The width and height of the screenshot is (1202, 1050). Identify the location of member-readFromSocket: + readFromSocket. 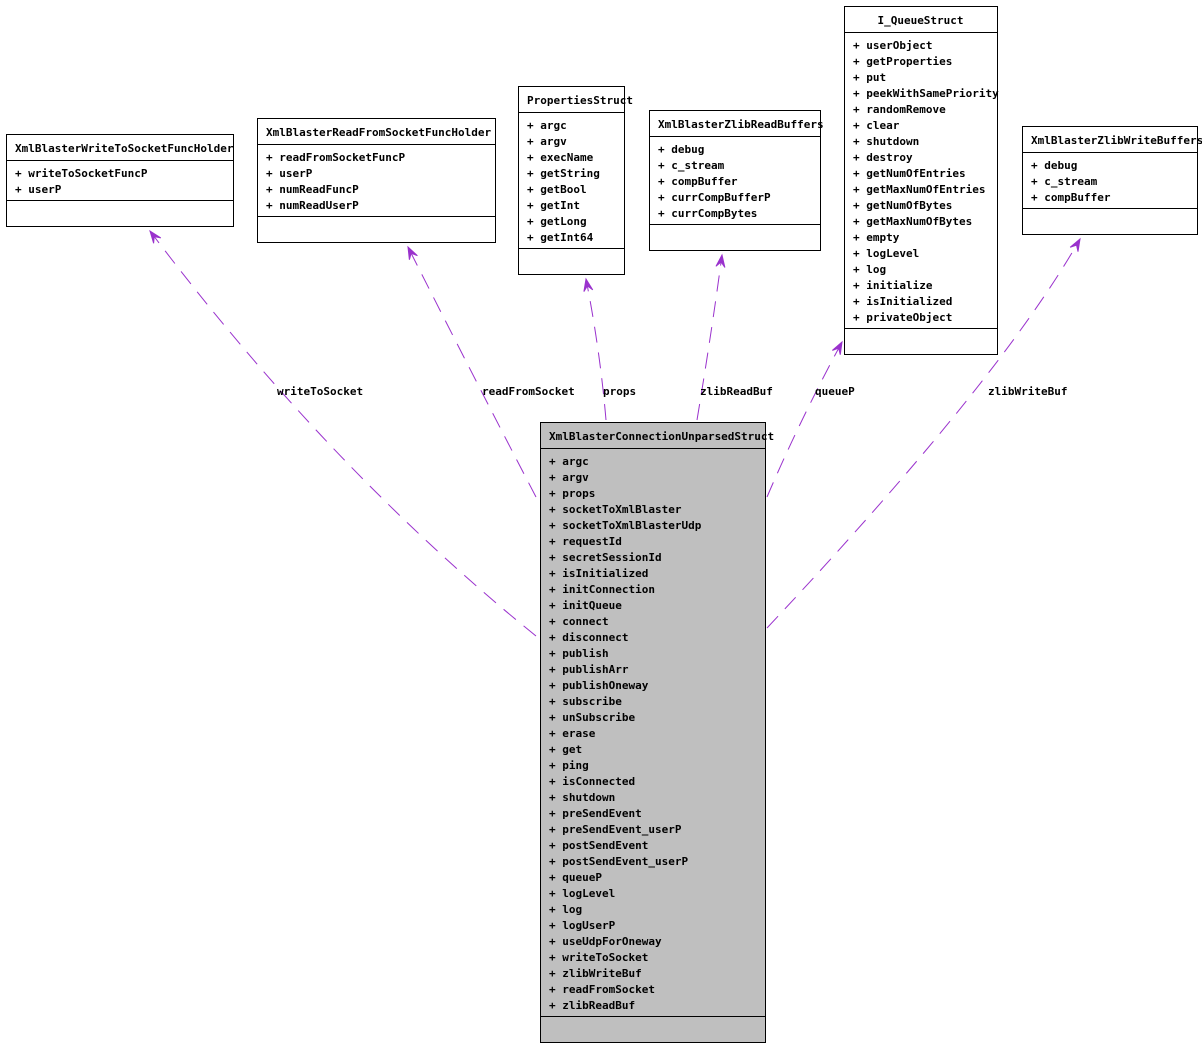
(602, 989).